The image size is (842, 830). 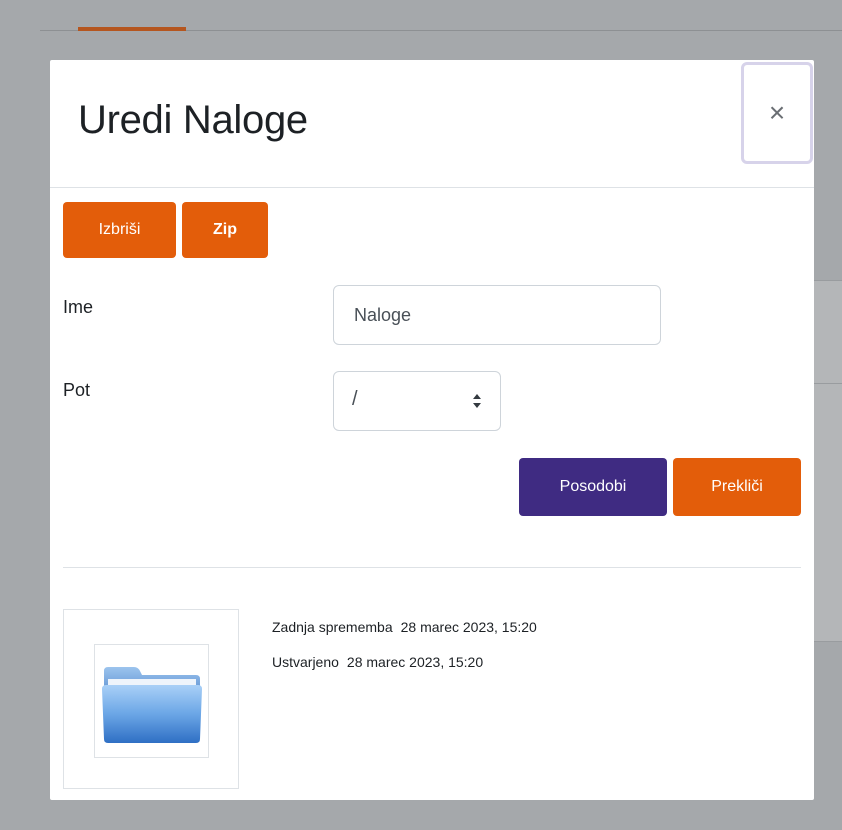 What do you see at coordinates (132, 29) in the screenshot?
I see `background-active-tab-indicator` at bounding box center [132, 29].